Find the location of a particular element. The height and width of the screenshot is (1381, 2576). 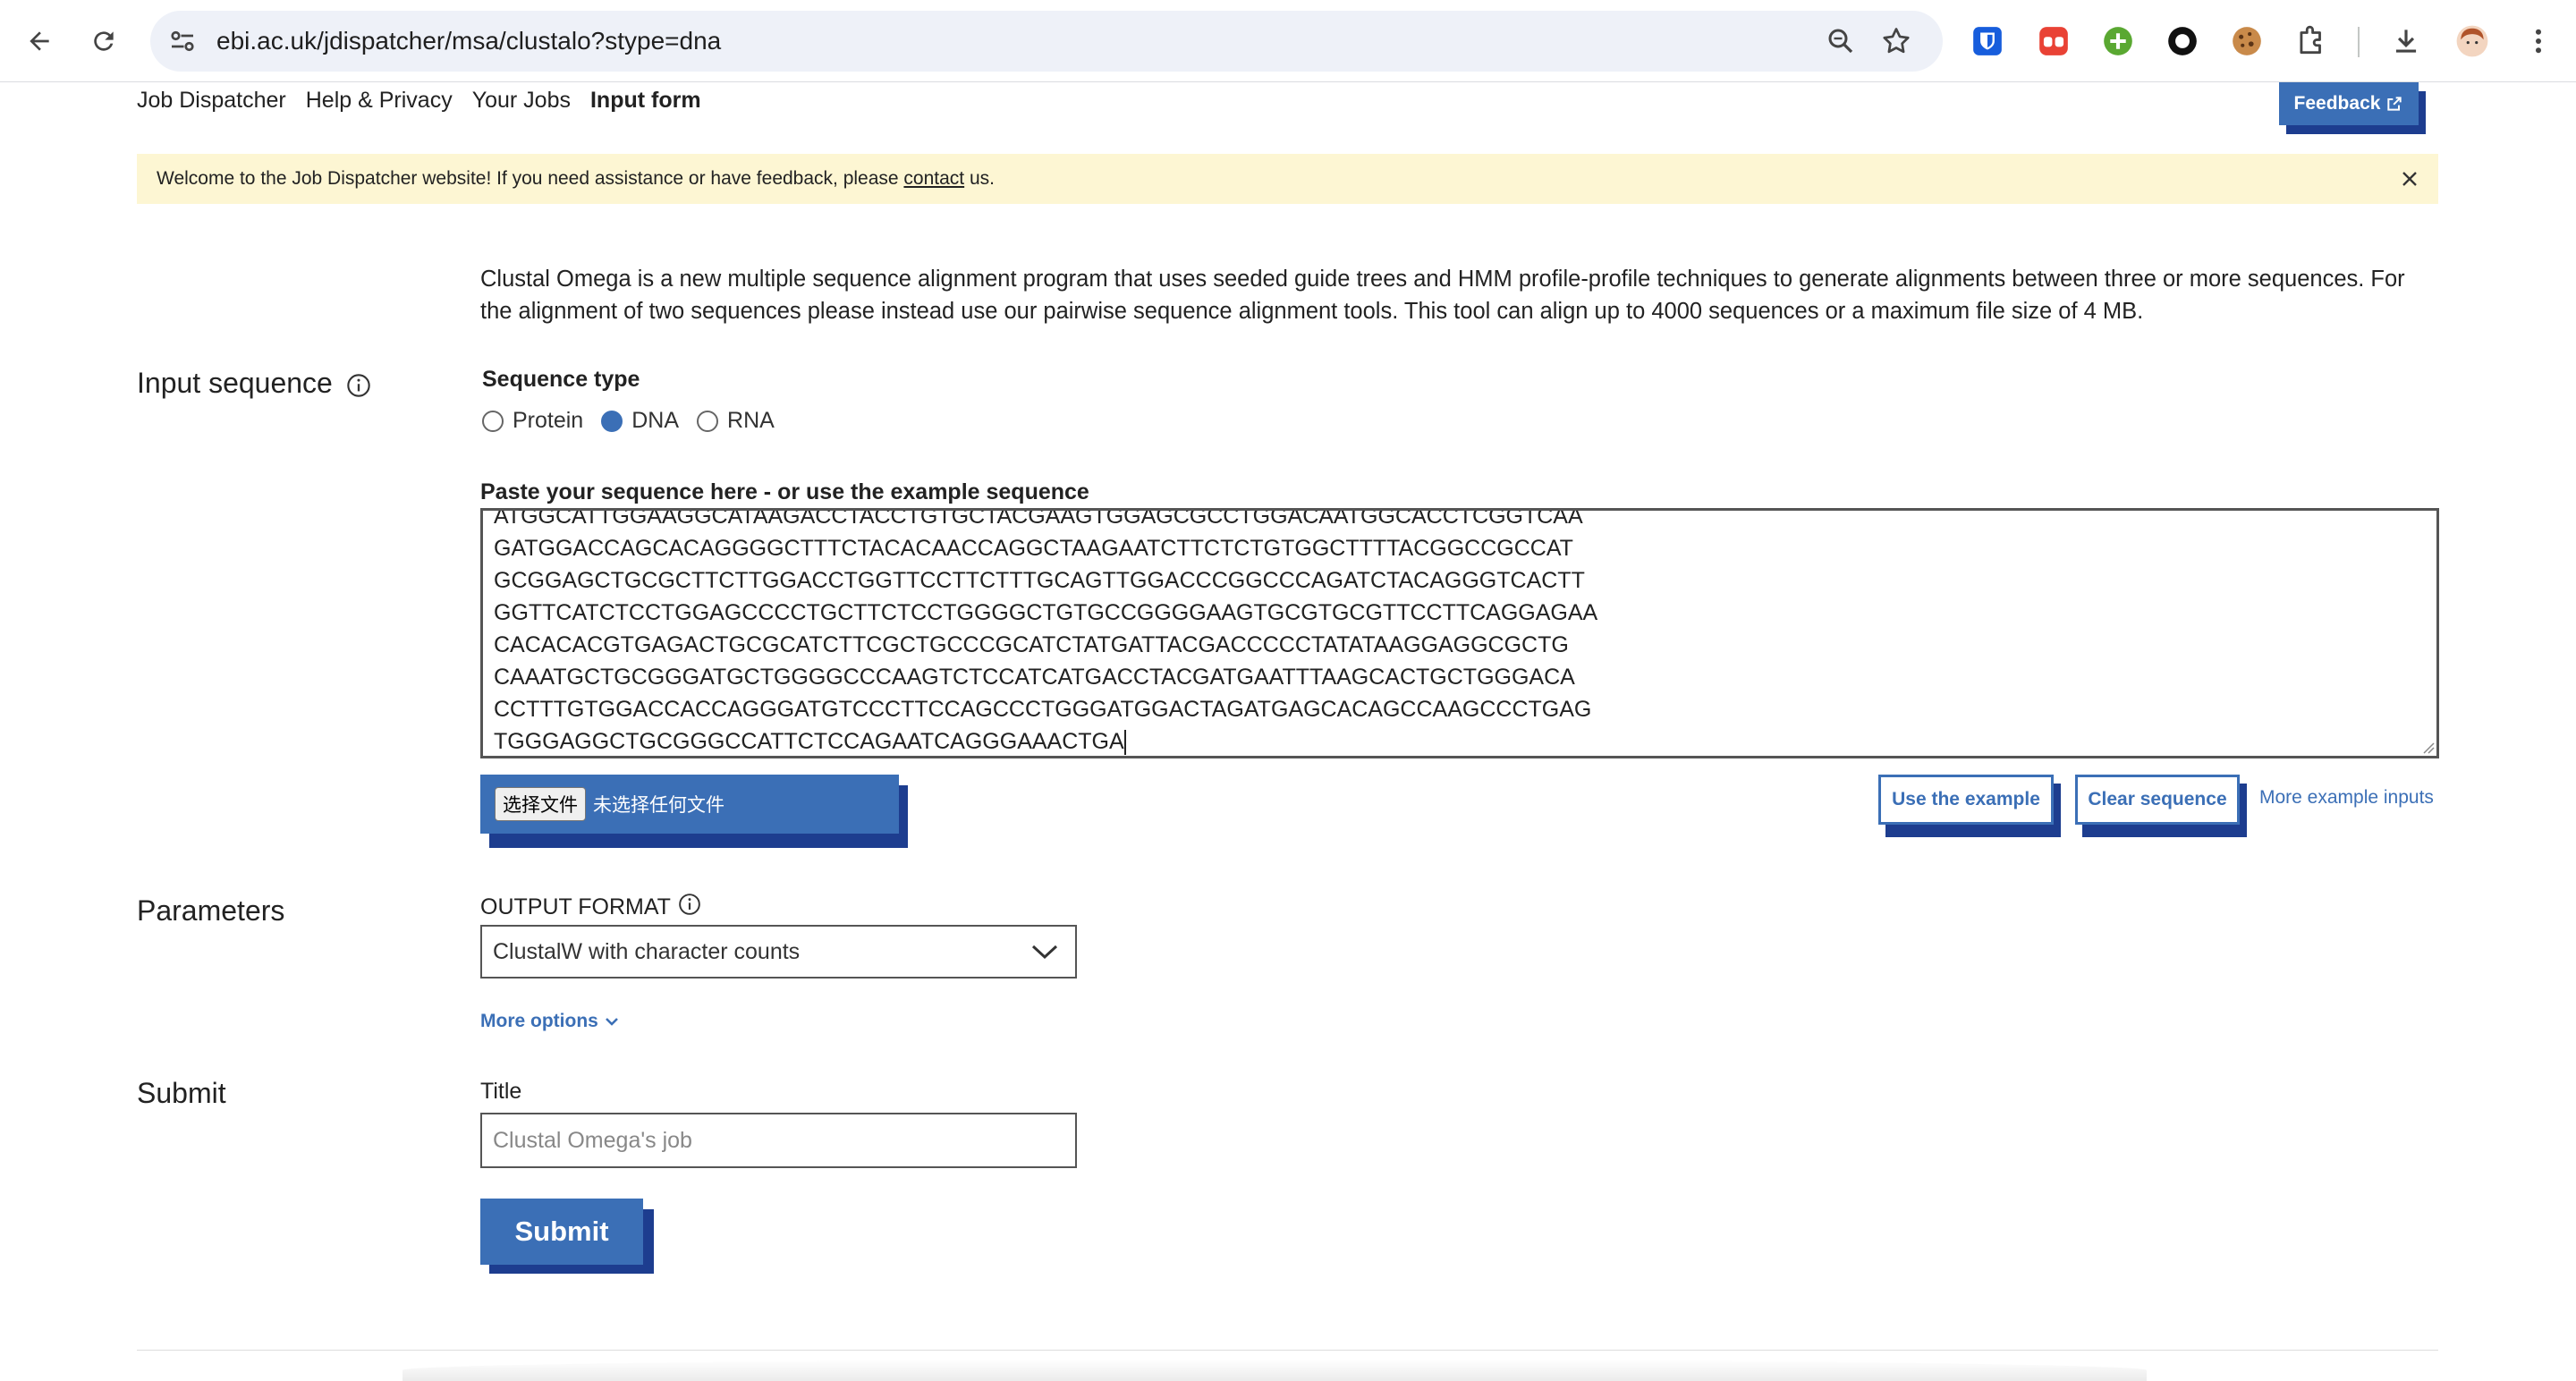

banner-text-end: us. is located at coordinates (979, 178).